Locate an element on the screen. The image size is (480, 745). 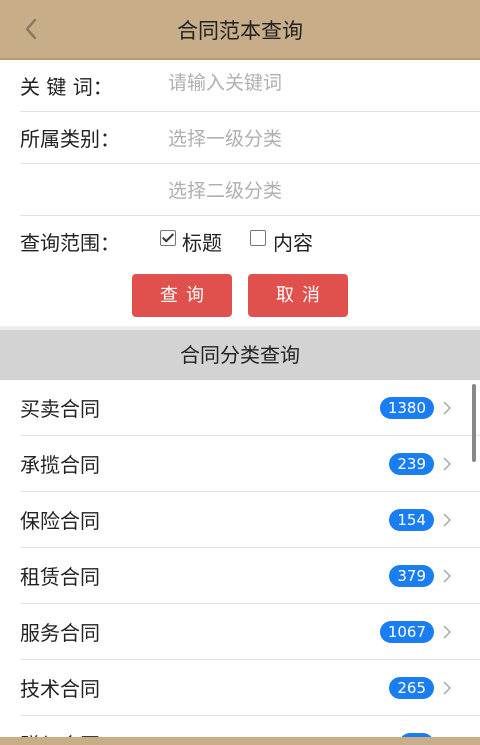
list-item: 技术合同 265 is located at coordinates (250, 688).